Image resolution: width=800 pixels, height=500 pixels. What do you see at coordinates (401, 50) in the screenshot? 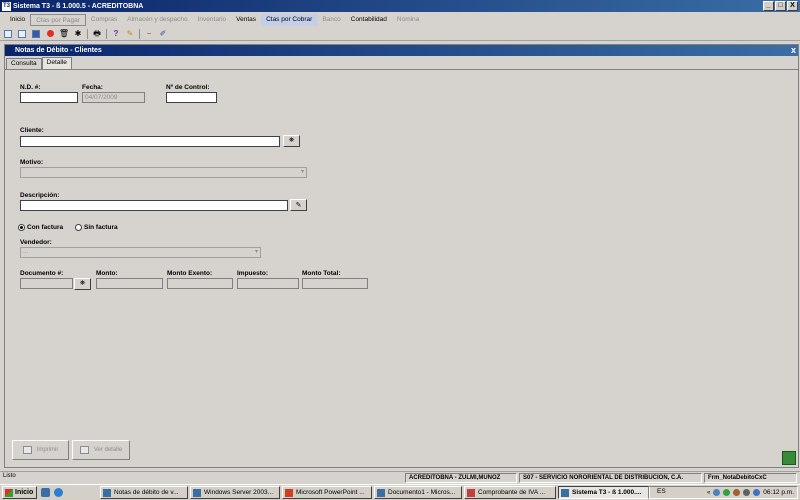
I see `child-window-title-bar: Notas de Débito - Clientes x` at bounding box center [401, 50].